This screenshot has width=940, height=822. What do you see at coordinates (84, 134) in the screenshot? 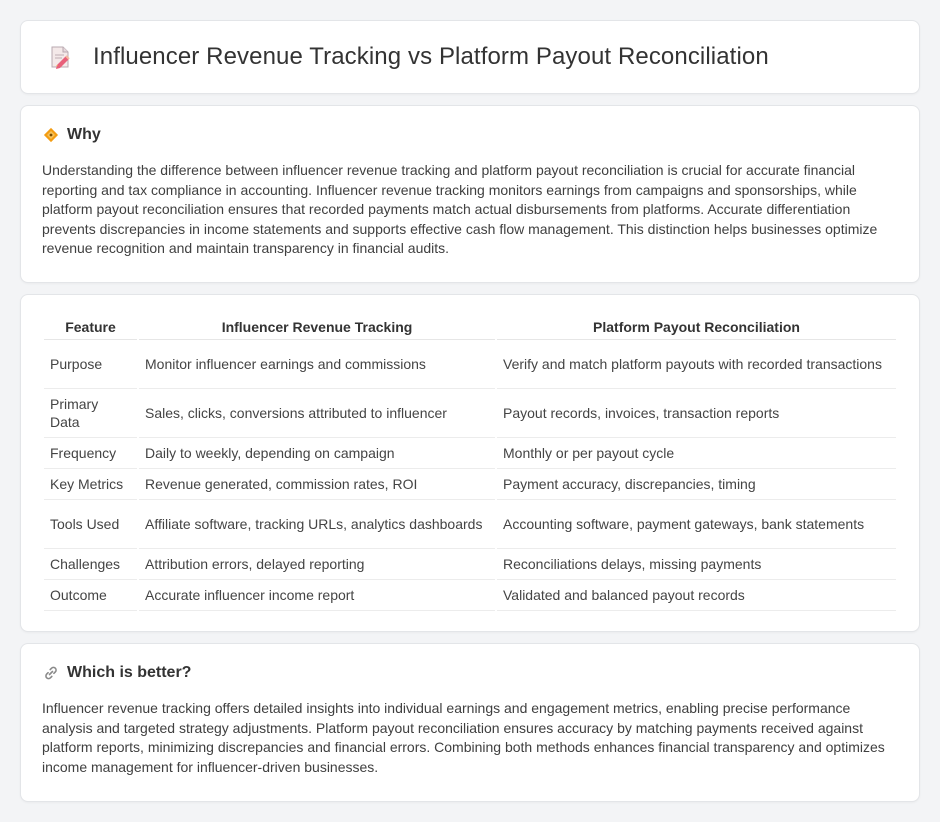
I see `why-heading: Why` at bounding box center [84, 134].